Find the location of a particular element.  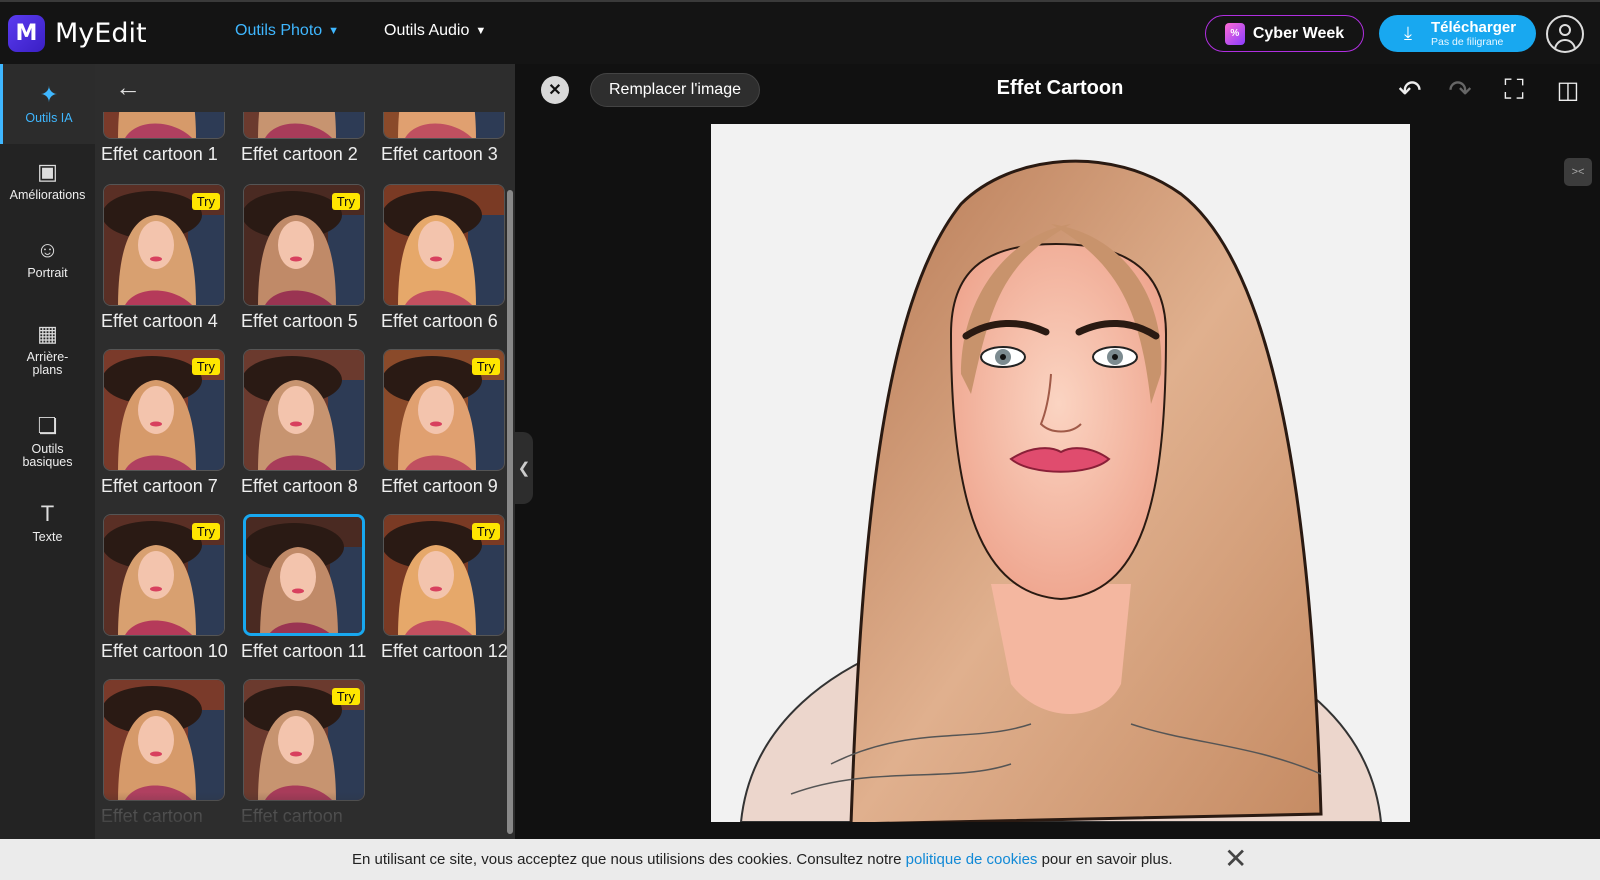

nav-photo-label: Outils Photo is located at coordinates (279, 30).